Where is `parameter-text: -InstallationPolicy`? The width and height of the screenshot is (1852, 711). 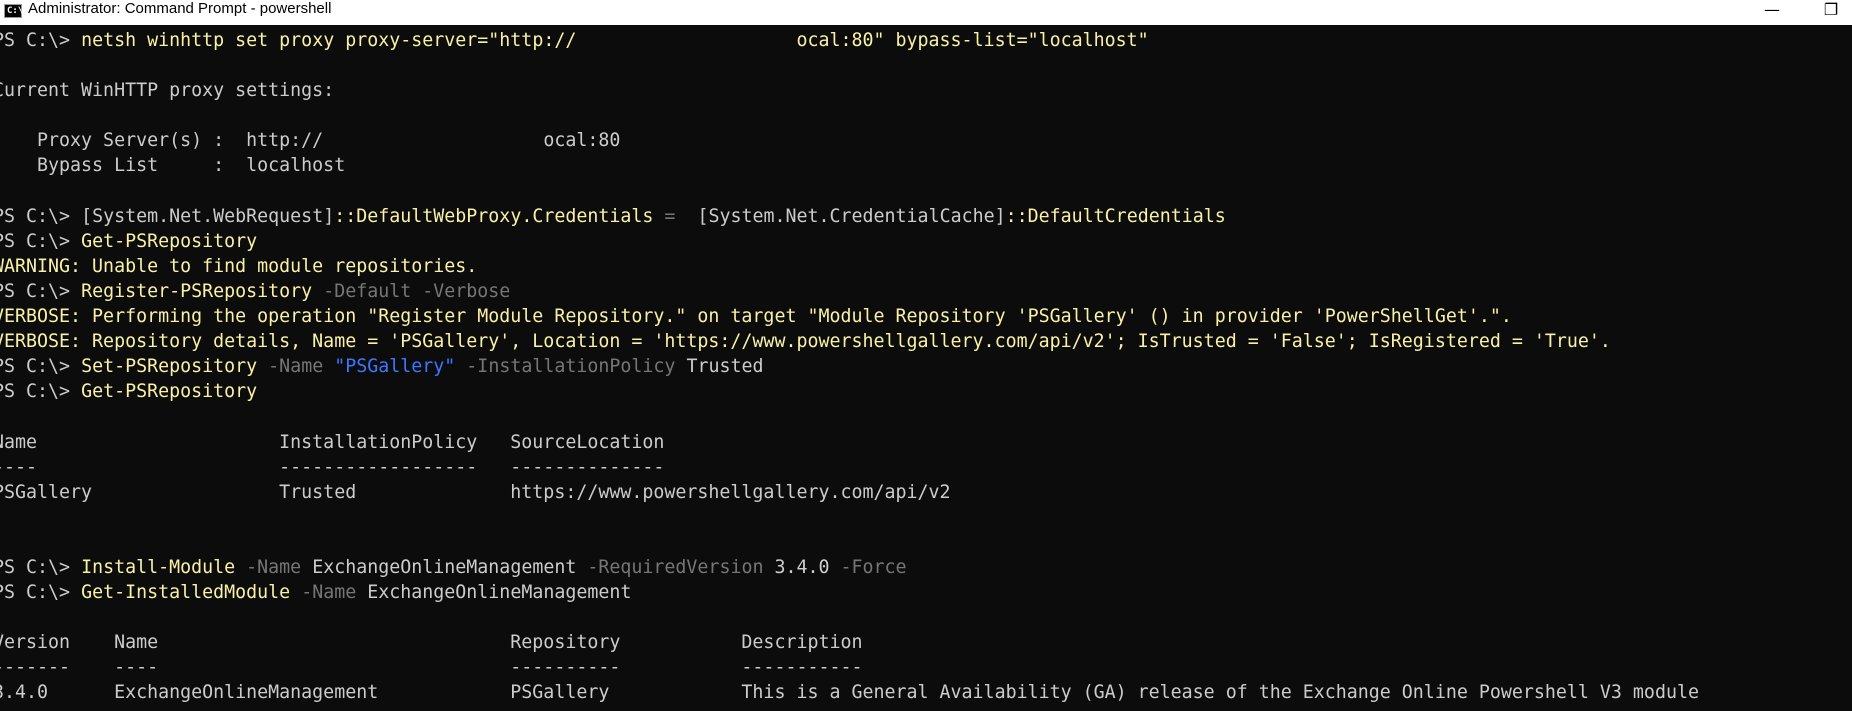 parameter-text: -InstallationPolicy is located at coordinates (571, 367).